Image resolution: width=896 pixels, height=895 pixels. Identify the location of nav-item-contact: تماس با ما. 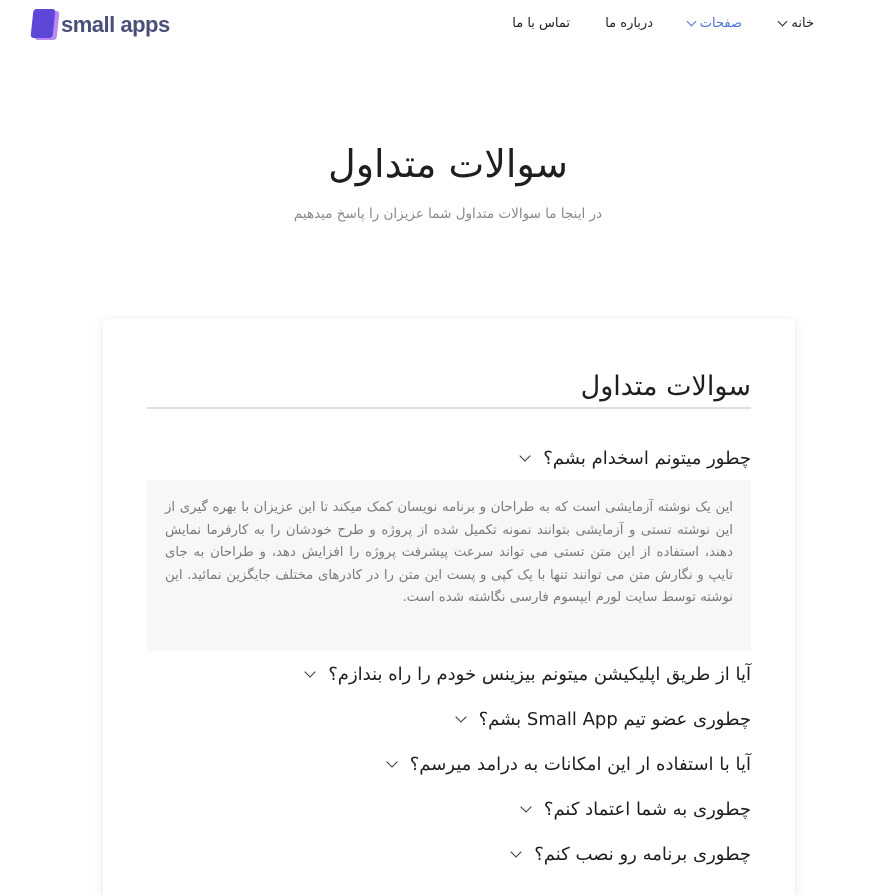
(541, 23).